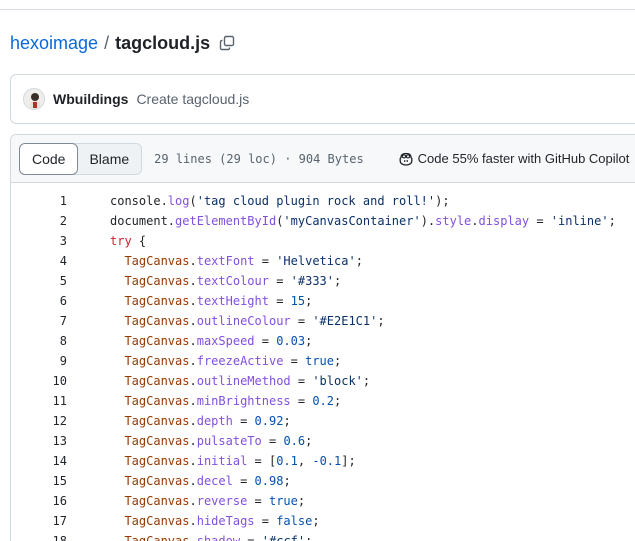 Image resolution: width=635 pixels, height=541 pixels. I want to click on copy-icon, so click(227, 43).